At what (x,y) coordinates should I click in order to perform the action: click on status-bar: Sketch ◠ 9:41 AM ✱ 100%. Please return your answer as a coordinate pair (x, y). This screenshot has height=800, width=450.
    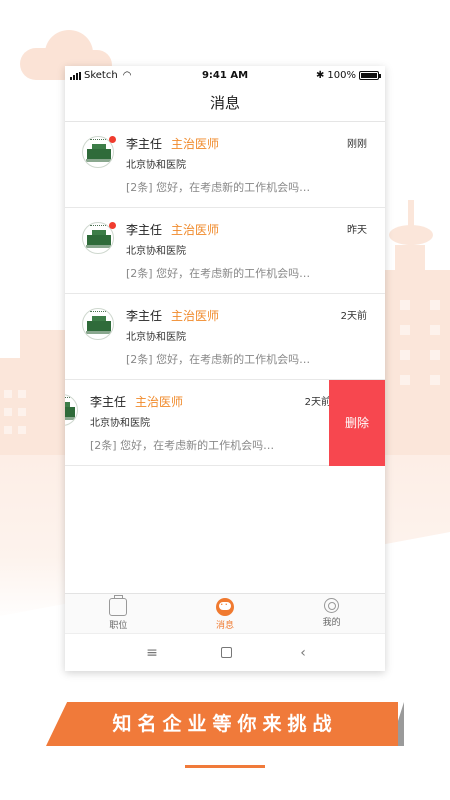
    Looking at the image, I should click on (225, 76).